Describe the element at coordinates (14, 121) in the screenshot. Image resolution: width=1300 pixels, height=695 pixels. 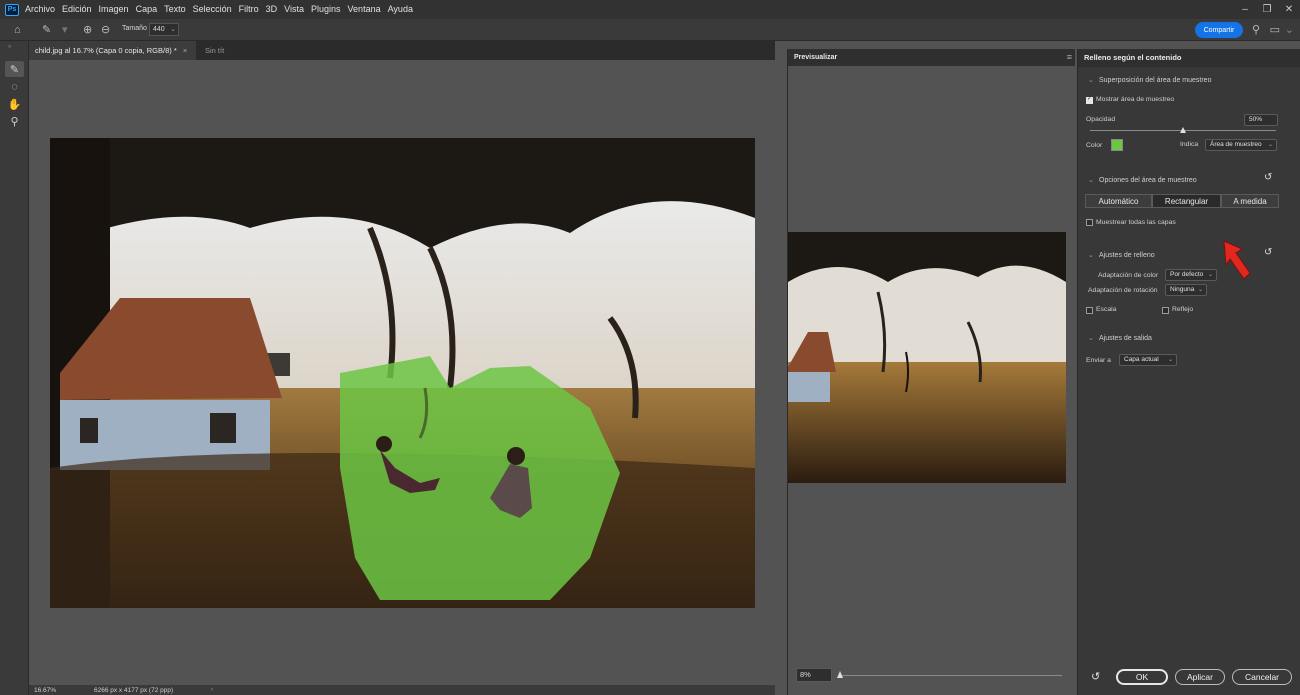
I see `zoom-icon: ⚲` at that location.